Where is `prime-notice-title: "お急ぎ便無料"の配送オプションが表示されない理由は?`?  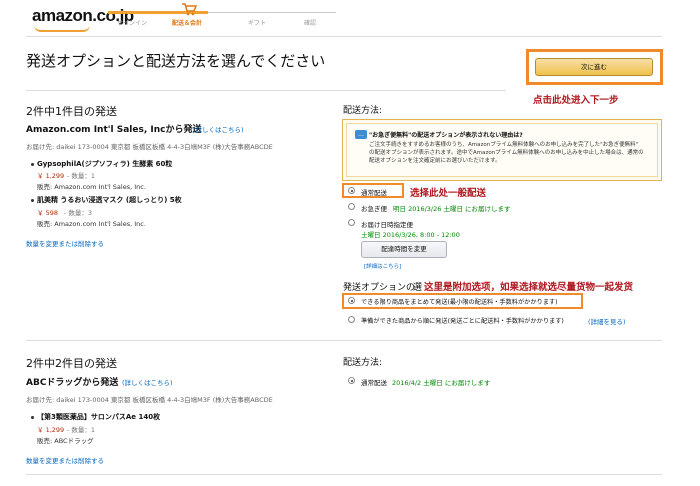 prime-notice-title: "お急ぎ便無料"の配送オプションが表示されない理由は? is located at coordinates (446, 135).